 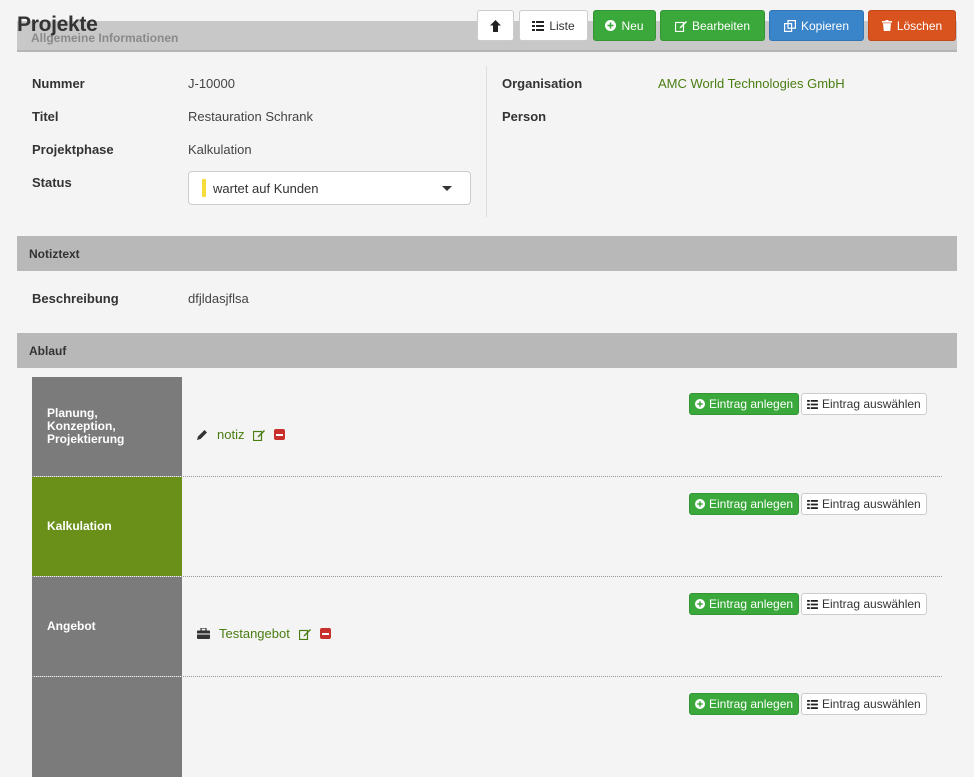 I want to click on copy-button-label: Kopieren, so click(x=825, y=25).